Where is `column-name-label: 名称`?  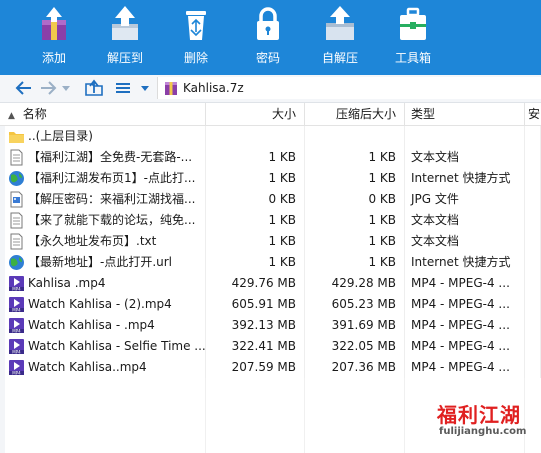 column-name-label: 名称 is located at coordinates (34, 114).